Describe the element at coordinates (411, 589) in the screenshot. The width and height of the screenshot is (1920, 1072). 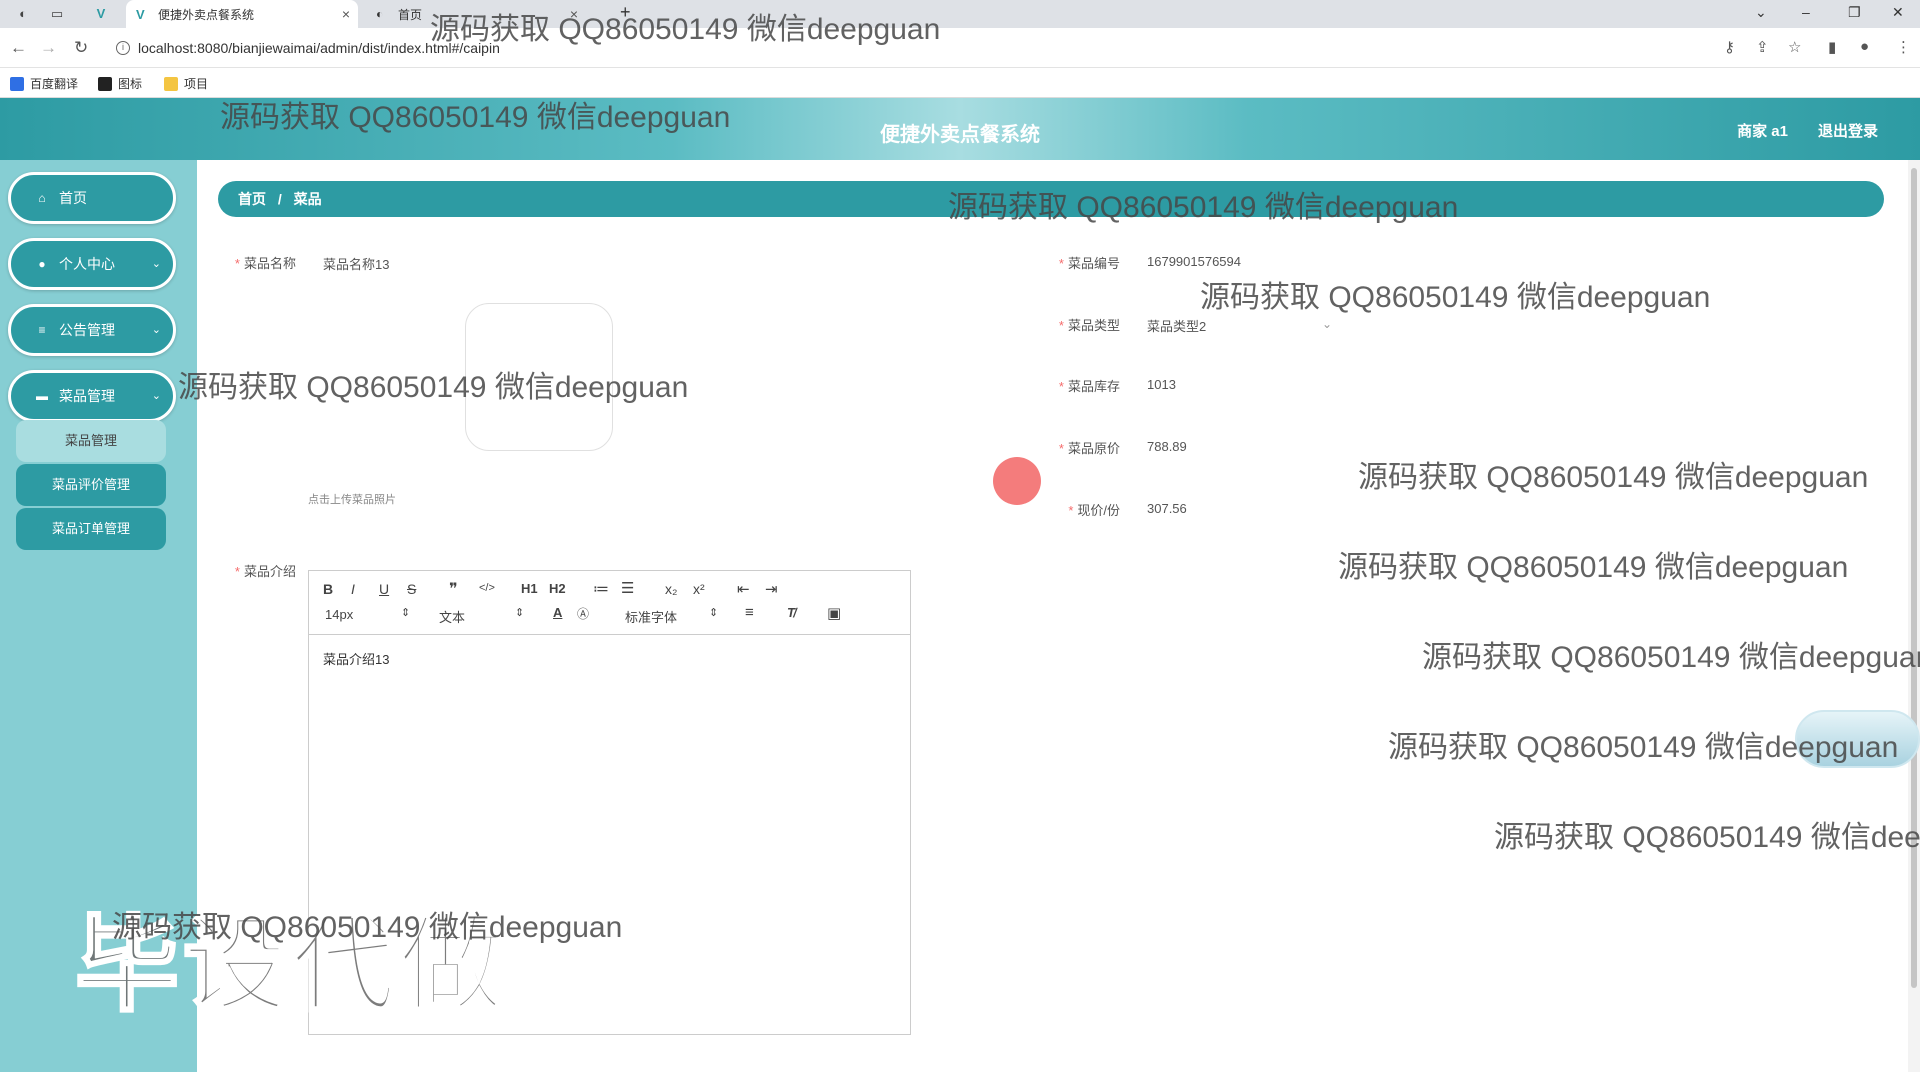
I see `strike-button: S` at that location.